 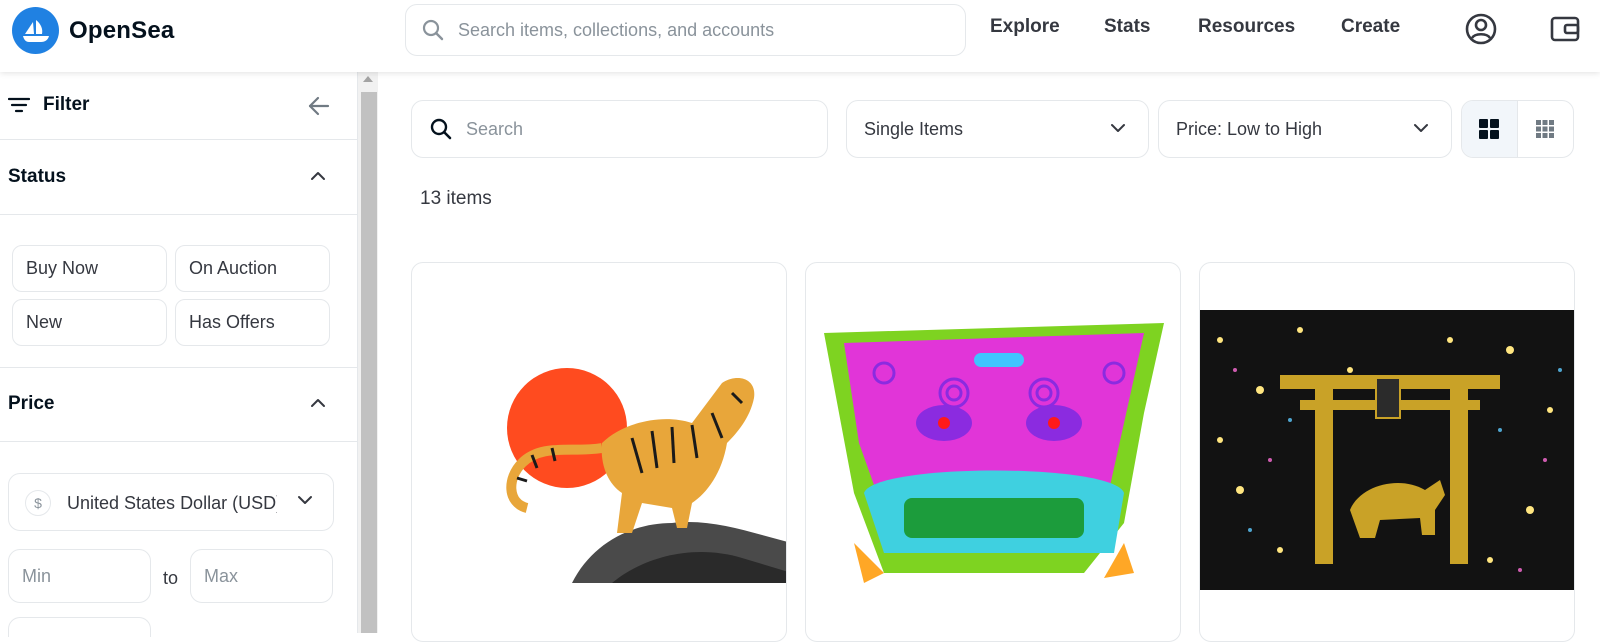 I want to click on golden-torii-artwork, so click(x=1387, y=450).